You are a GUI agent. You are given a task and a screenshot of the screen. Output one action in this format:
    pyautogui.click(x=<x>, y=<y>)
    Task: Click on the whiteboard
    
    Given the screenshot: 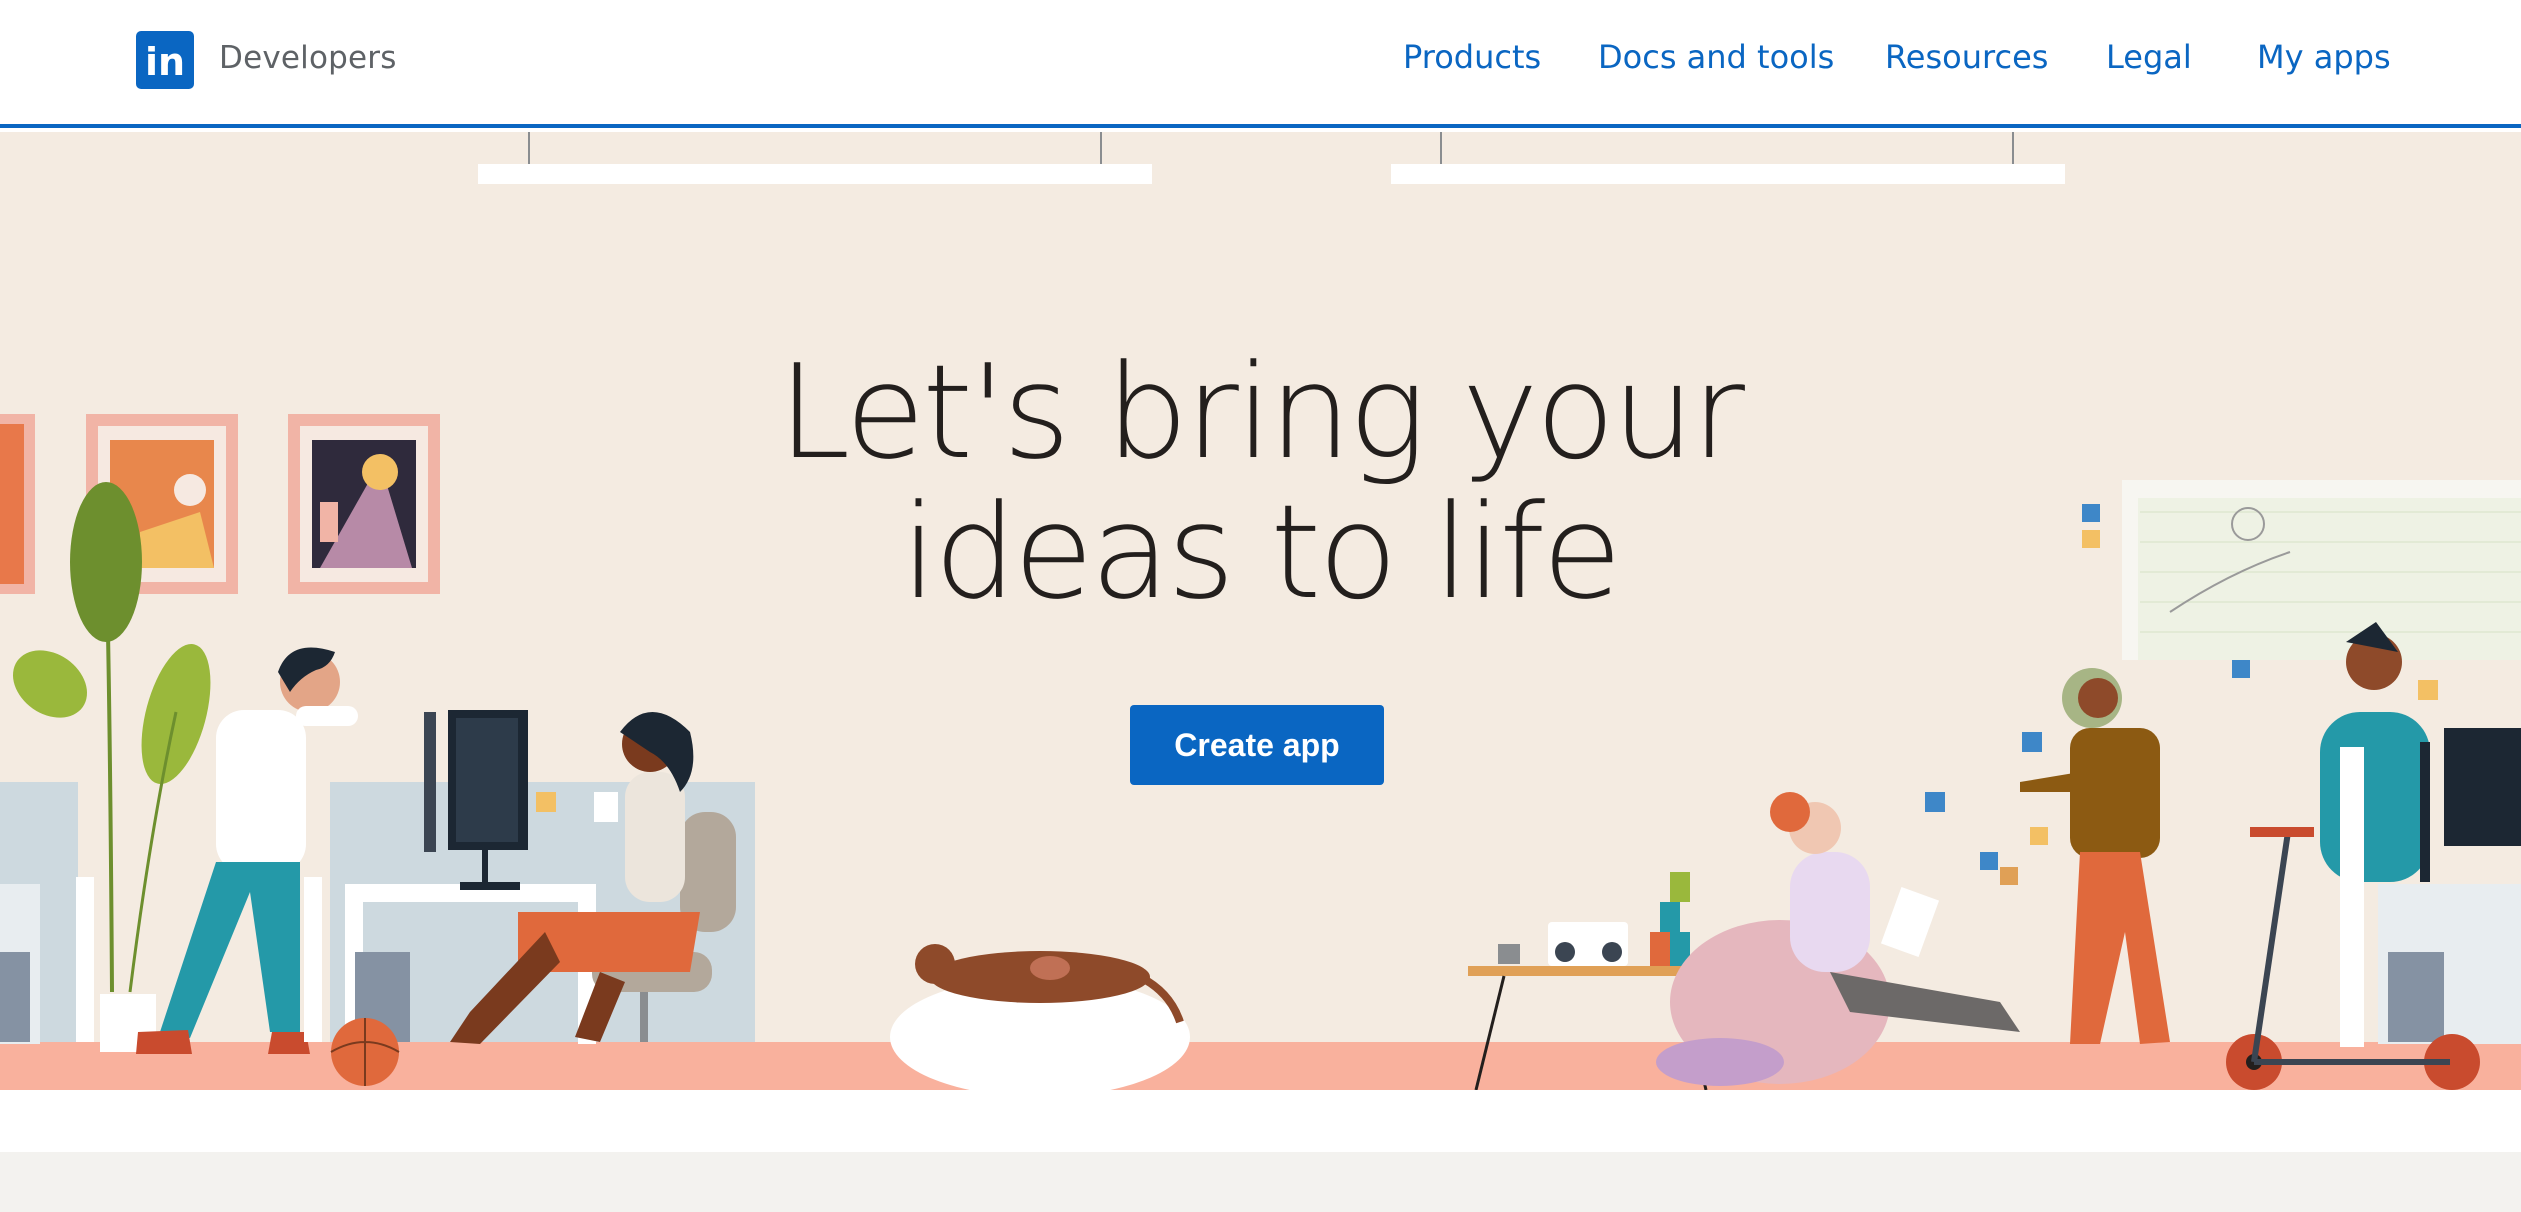 What is the action you would take?
    pyautogui.click(x=2301, y=579)
    